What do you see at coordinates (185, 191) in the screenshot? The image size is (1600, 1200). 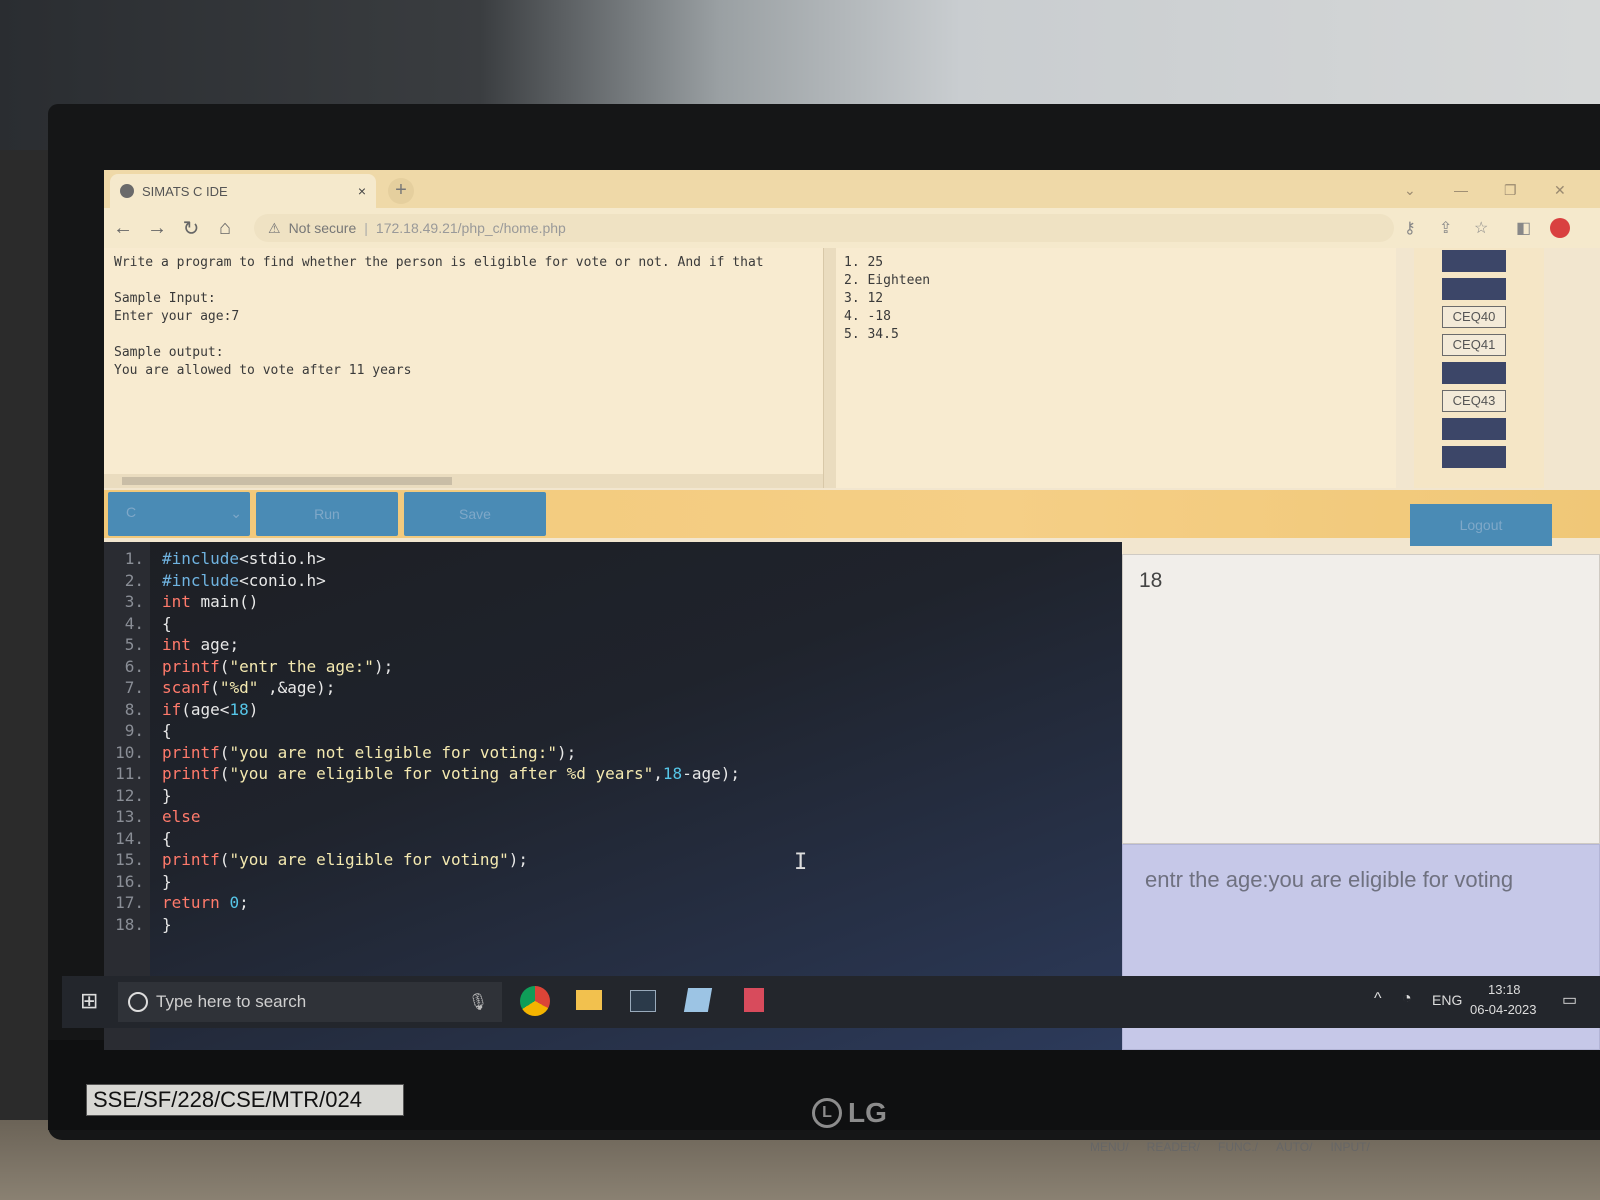 I see `tab-title: SIMATS C IDE` at bounding box center [185, 191].